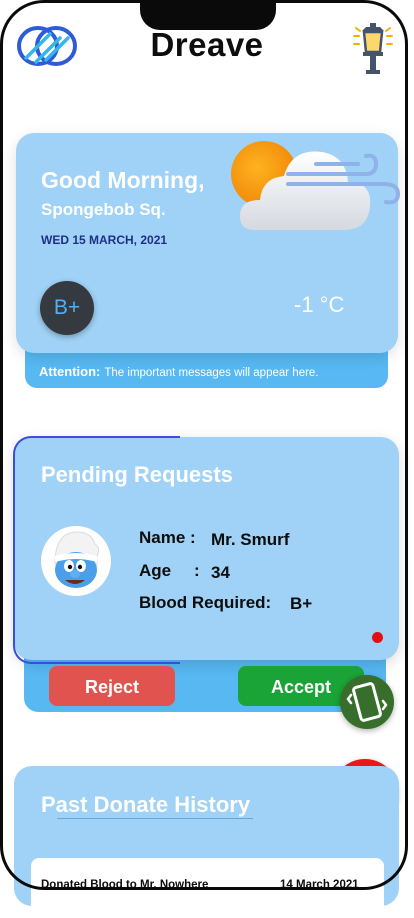 This screenshot has width=414, height=918. Describe the element at coordinates (316, 185) in the screenshot. I see `sun-cloud-wind-icon` at that location.